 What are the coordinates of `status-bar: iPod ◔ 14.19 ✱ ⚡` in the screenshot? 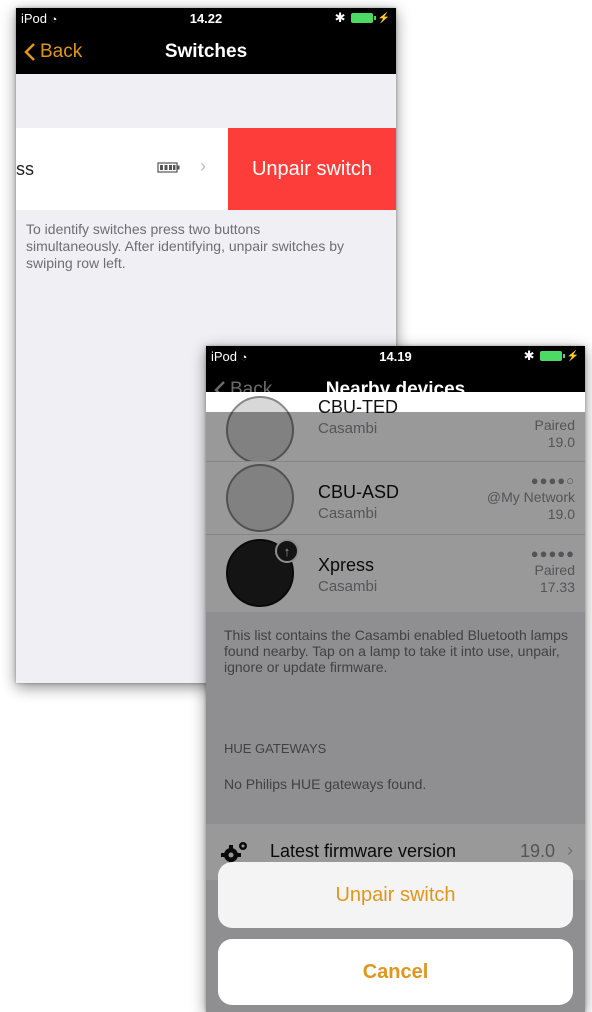 It's located at (395, 357).